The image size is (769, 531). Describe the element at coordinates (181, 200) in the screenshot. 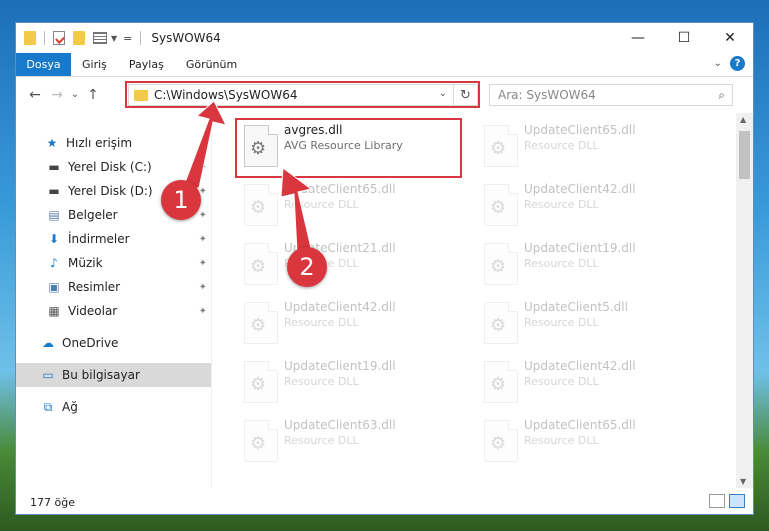

I see `step-1-badge: 1` at that location.